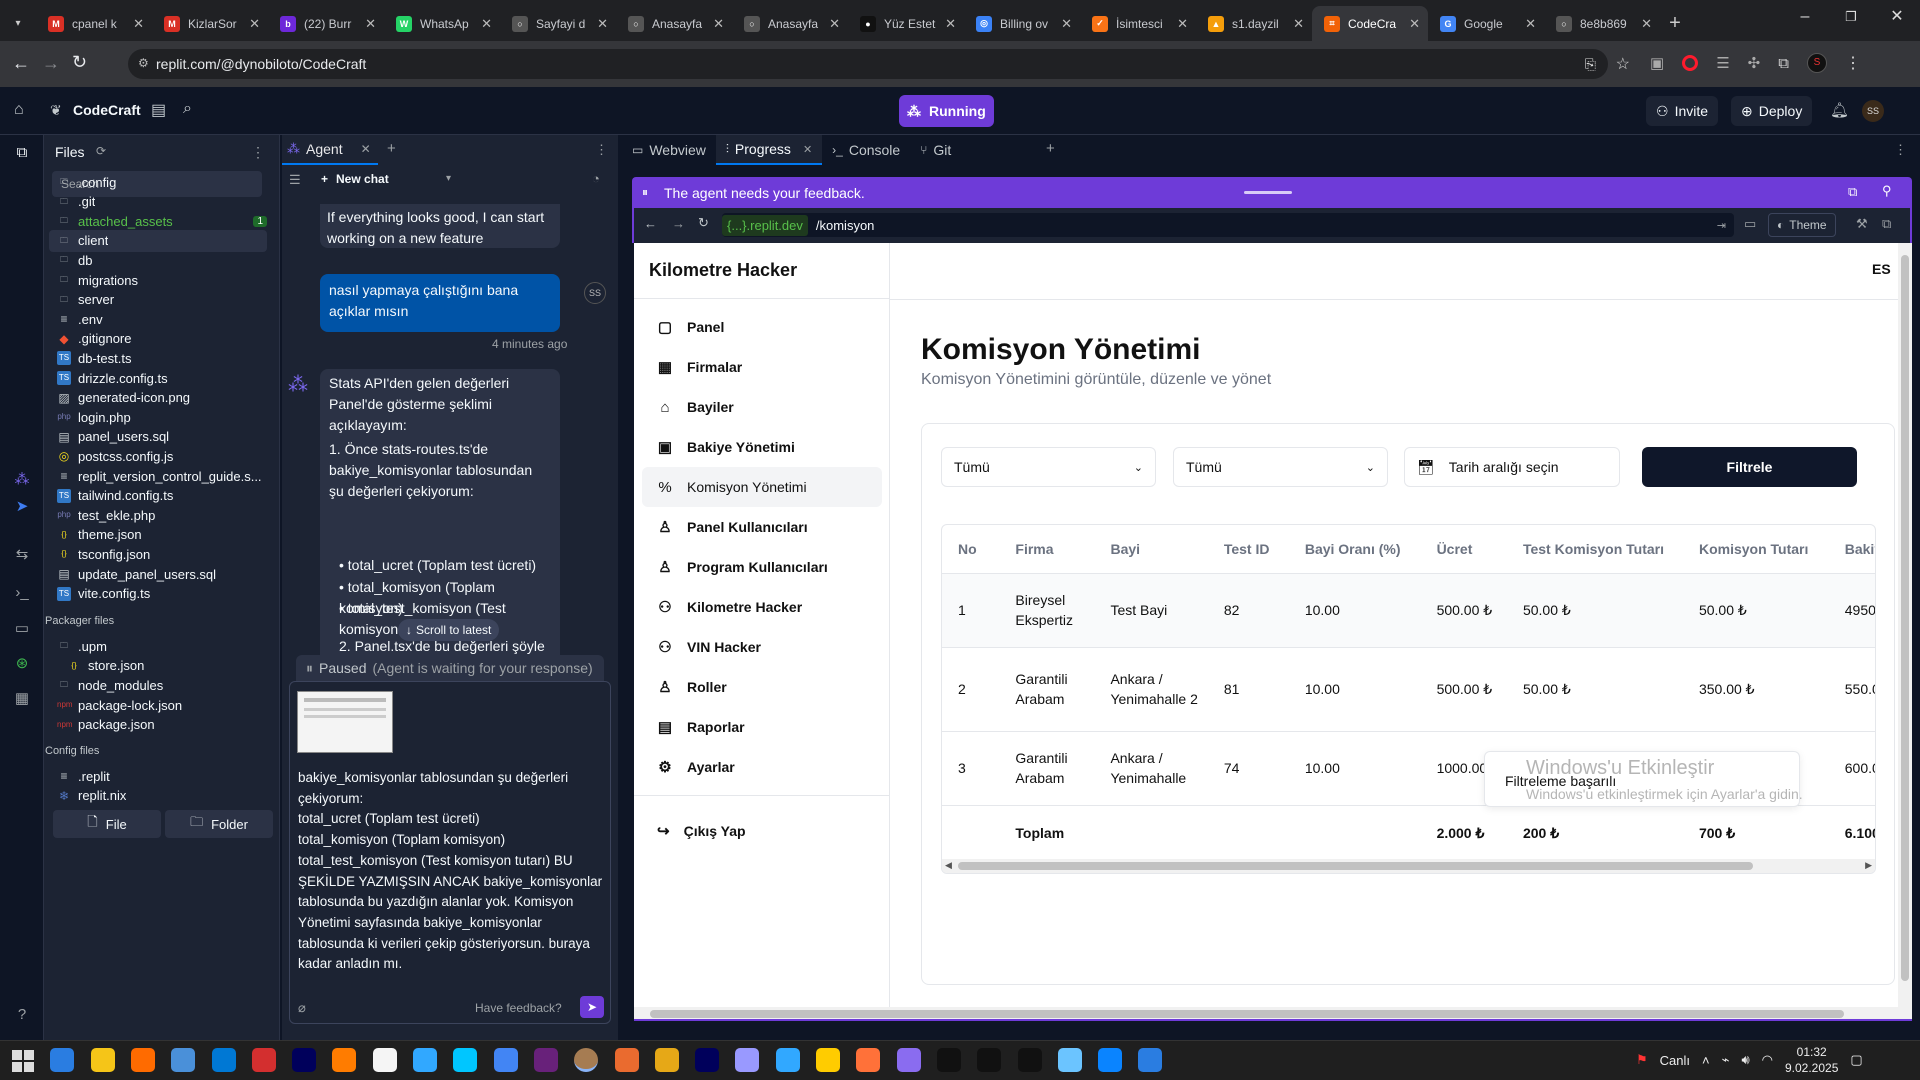 Image resolution: width=1920 pixels, height=1080 pixels. I want to click on browser-tab: ● Yüz Estet ✕, so click(906, 23).